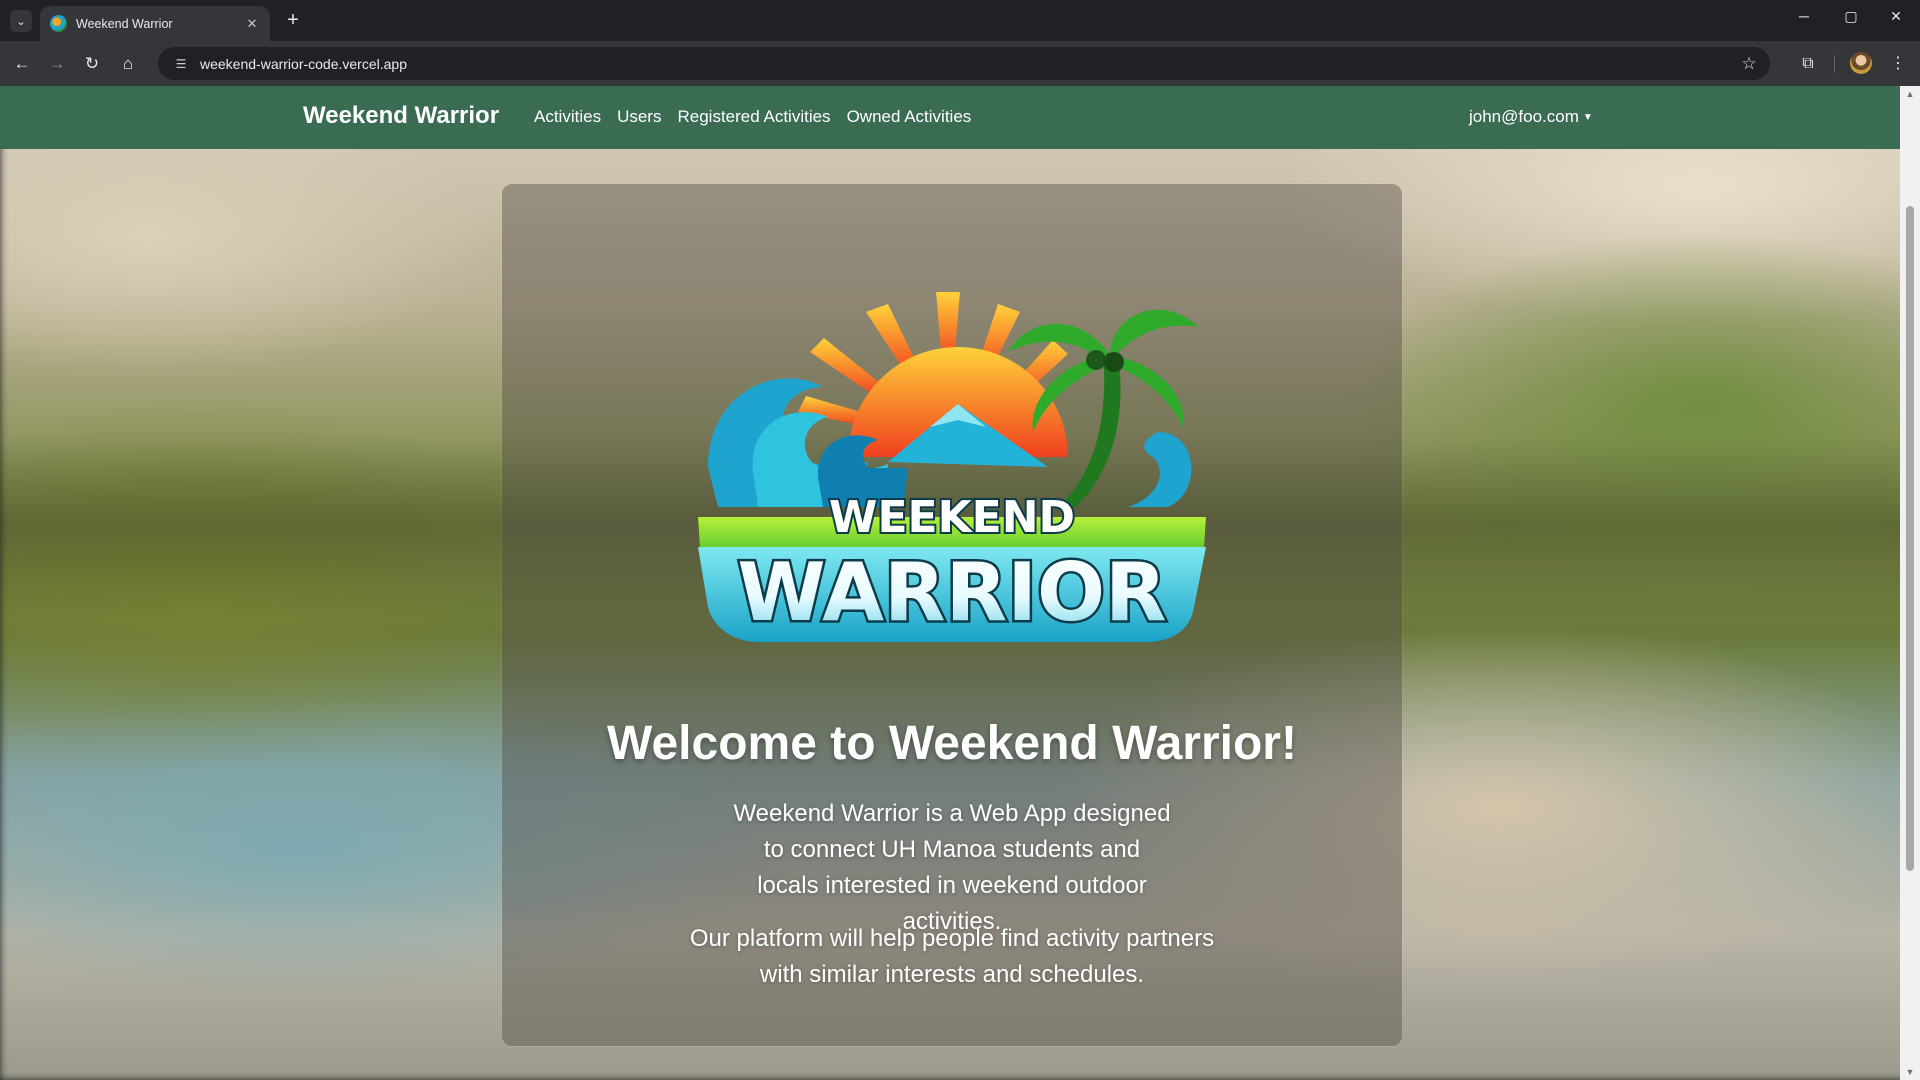 The width and height of the screenshot is (1920, 1080). I want to click on tab-close-icon: ✕, so click(252, 24).